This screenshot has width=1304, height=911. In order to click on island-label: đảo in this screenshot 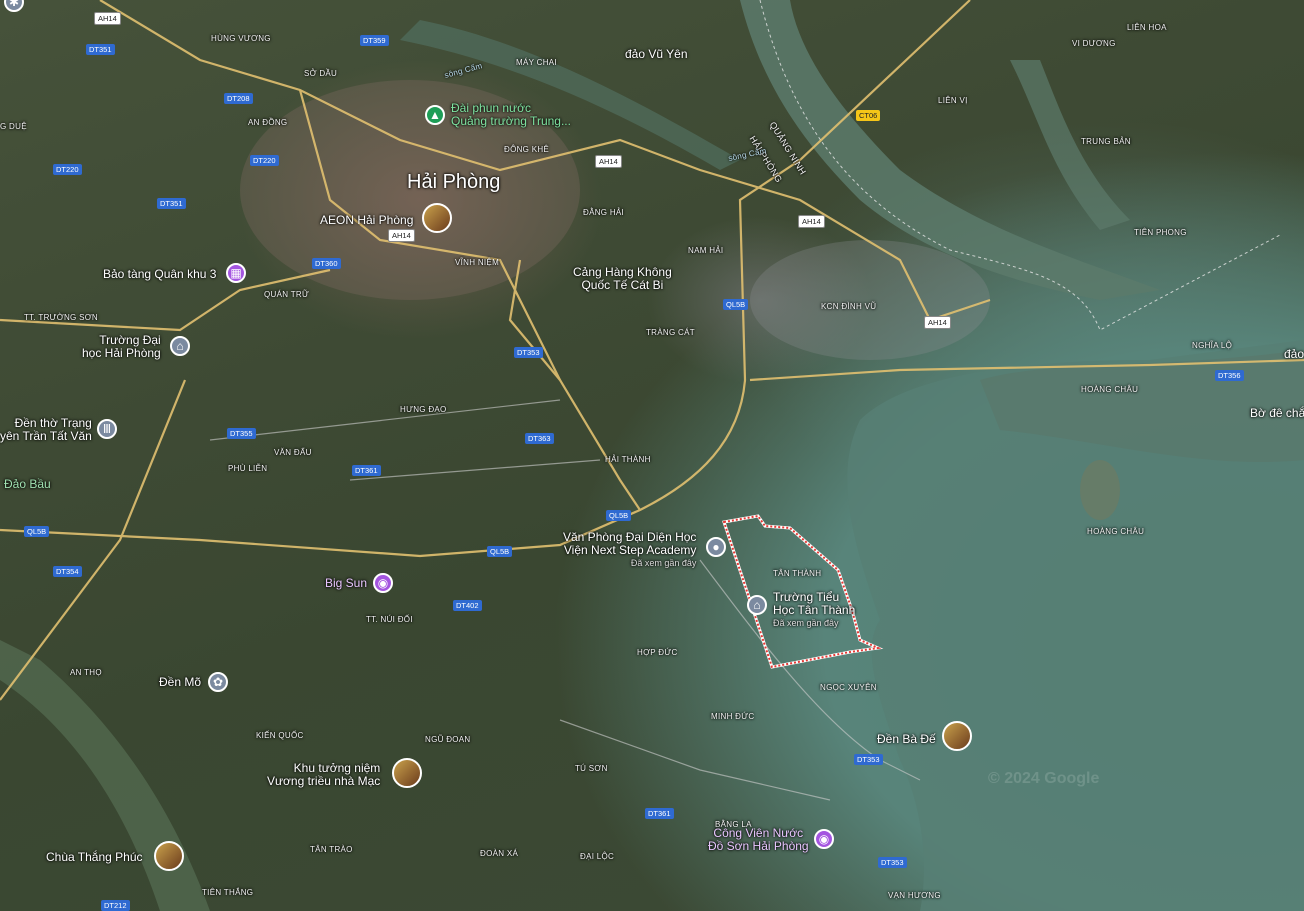, I will do `click(1294, 354)`.